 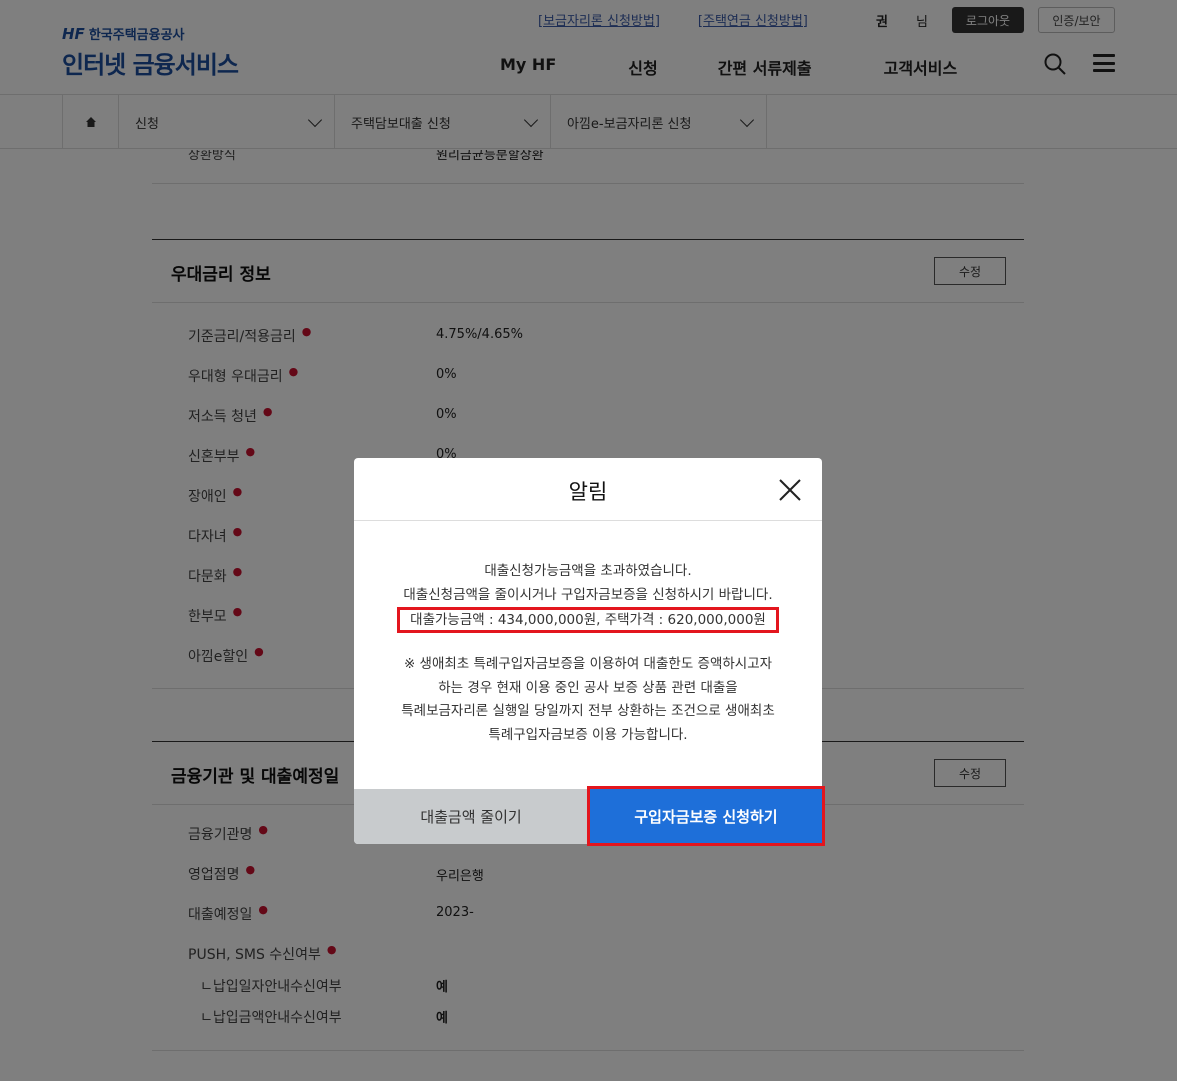 I want to click on modal-footer: 대출금액 줄이기 구입자금보증 신청하기, so click(x=589, y=816).